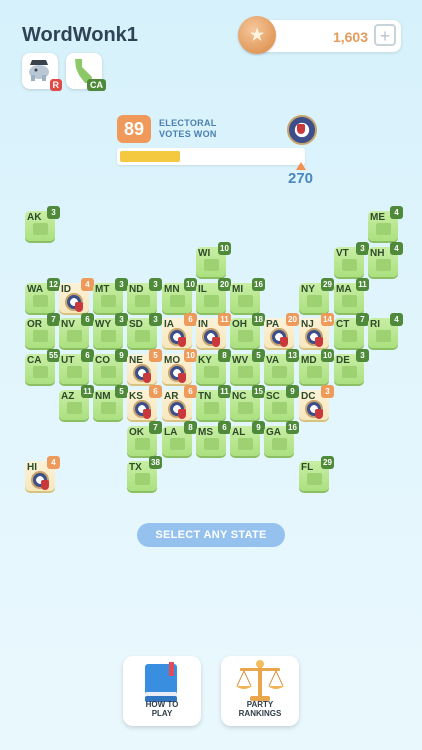  I want to click on state-tile-la: LA 8, so click(179, 438).